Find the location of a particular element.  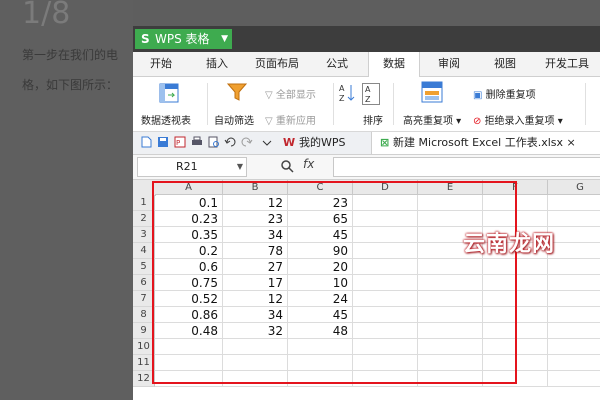

tutorial-text-line2: 格，如下图所示： is located at coordinates (70, 85).